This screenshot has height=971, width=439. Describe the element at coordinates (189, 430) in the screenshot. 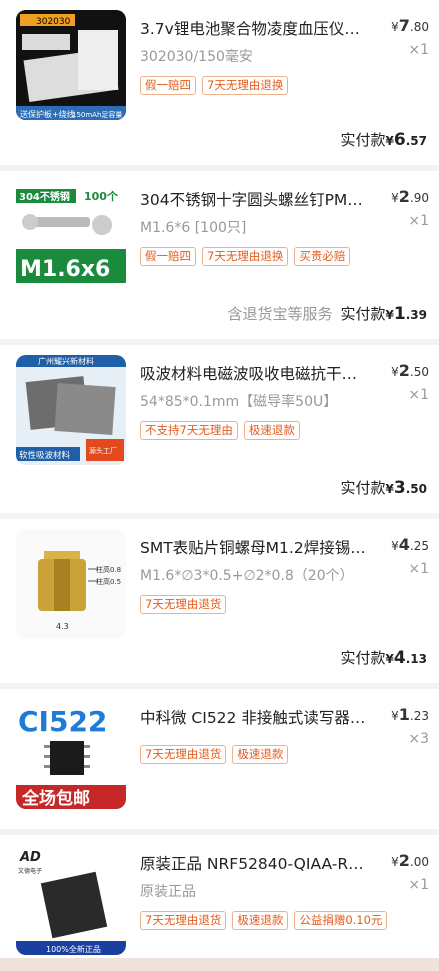

I see `tag: 不支持7天无理由` at that location.